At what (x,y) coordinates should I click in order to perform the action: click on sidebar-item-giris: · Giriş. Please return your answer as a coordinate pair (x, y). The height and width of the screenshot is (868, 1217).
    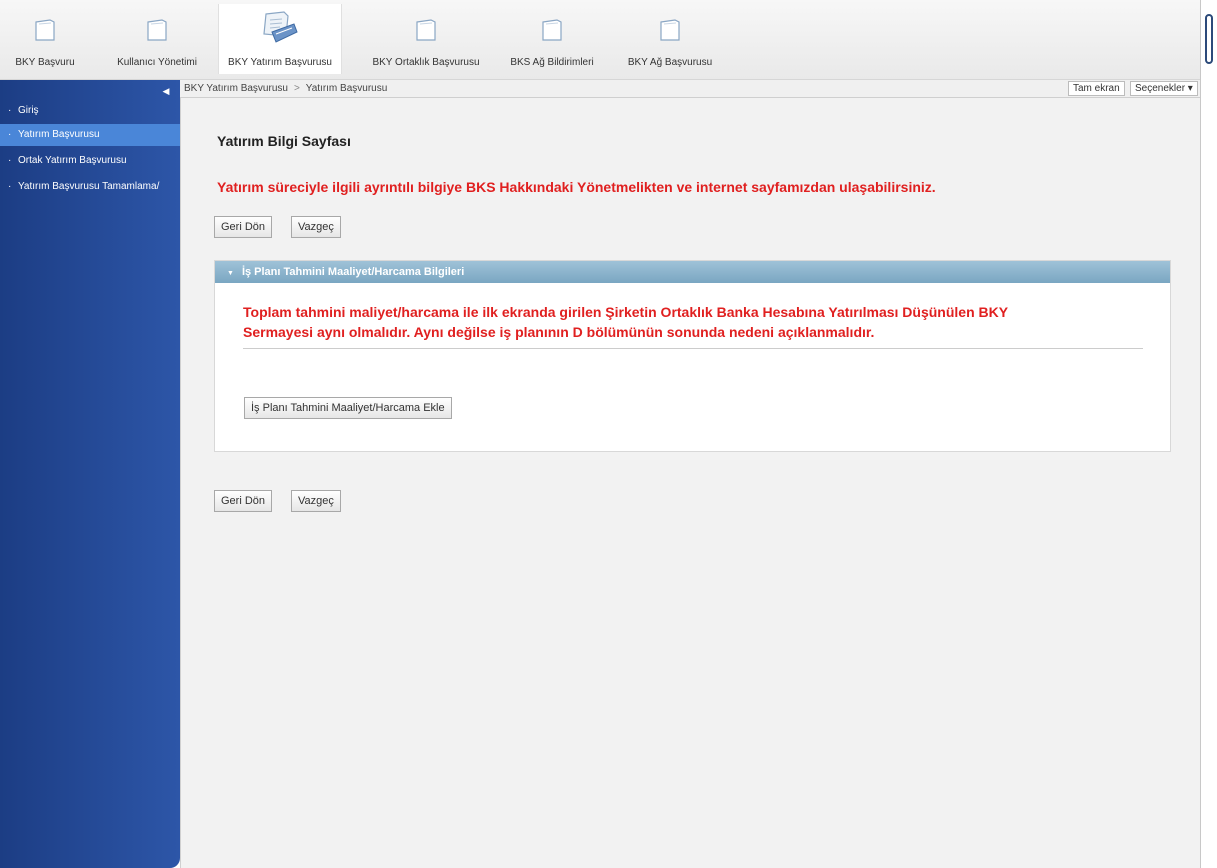
    Looking at the image, I should click on (90, 111).